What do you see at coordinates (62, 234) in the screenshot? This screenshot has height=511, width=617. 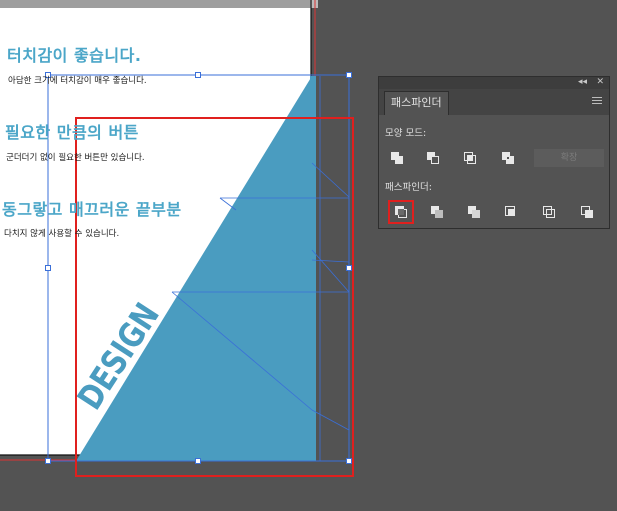 I see `section-body-3: 다치지 않게 사용할 수 있습니다.` at bounding box center [62, 234].